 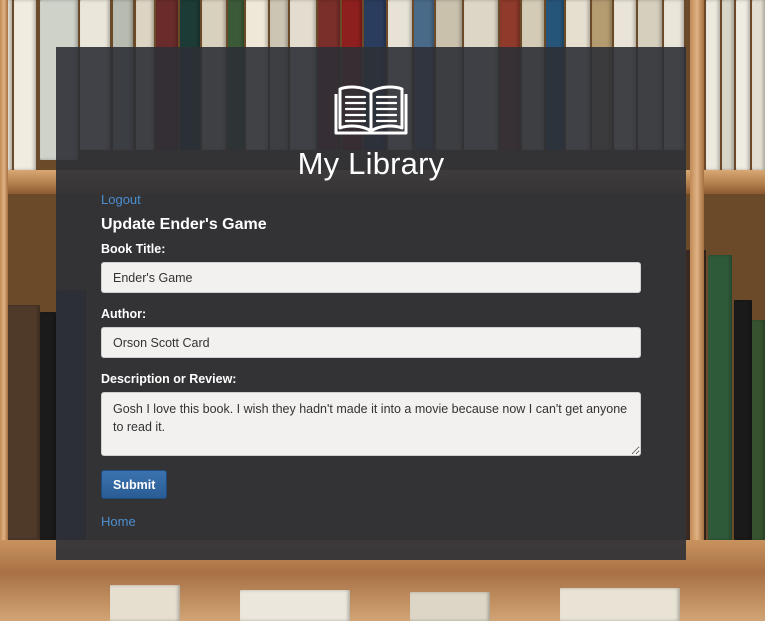 What do you see at coordinates (371, 110) in the screenshot?
I see `open-book-icon` at bounding box center [371, 110].